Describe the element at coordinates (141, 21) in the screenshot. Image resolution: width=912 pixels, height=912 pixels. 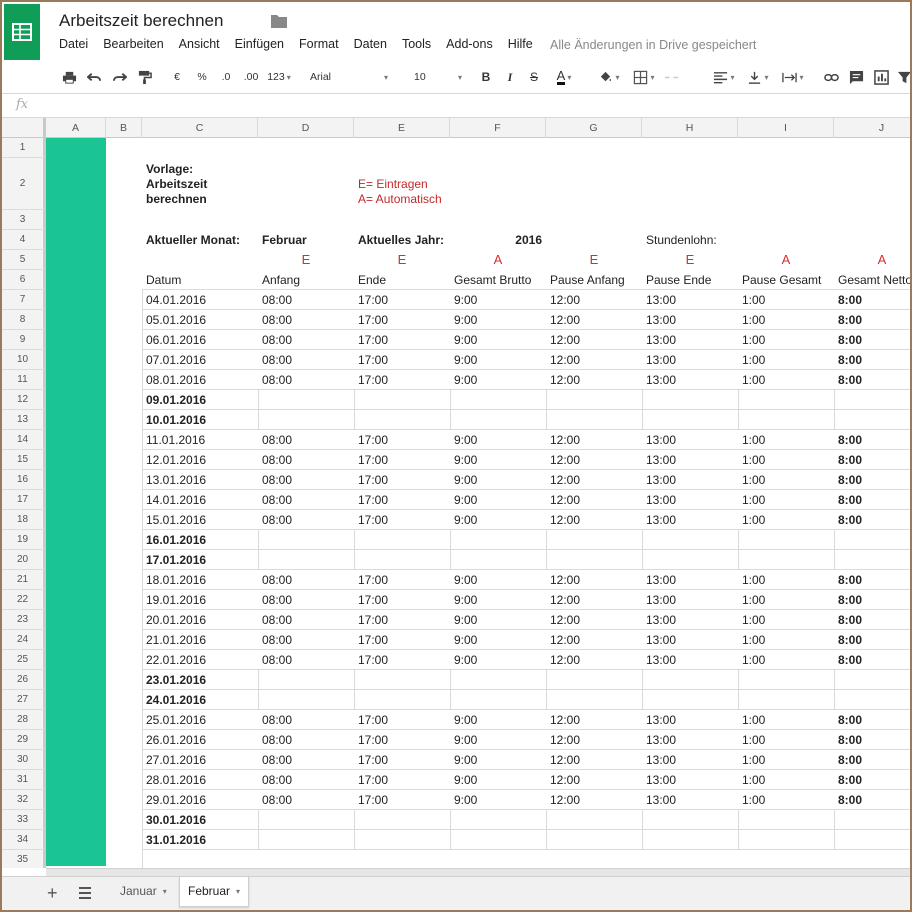
I see `document-title: Arbeitszeit berechnen` at that location.